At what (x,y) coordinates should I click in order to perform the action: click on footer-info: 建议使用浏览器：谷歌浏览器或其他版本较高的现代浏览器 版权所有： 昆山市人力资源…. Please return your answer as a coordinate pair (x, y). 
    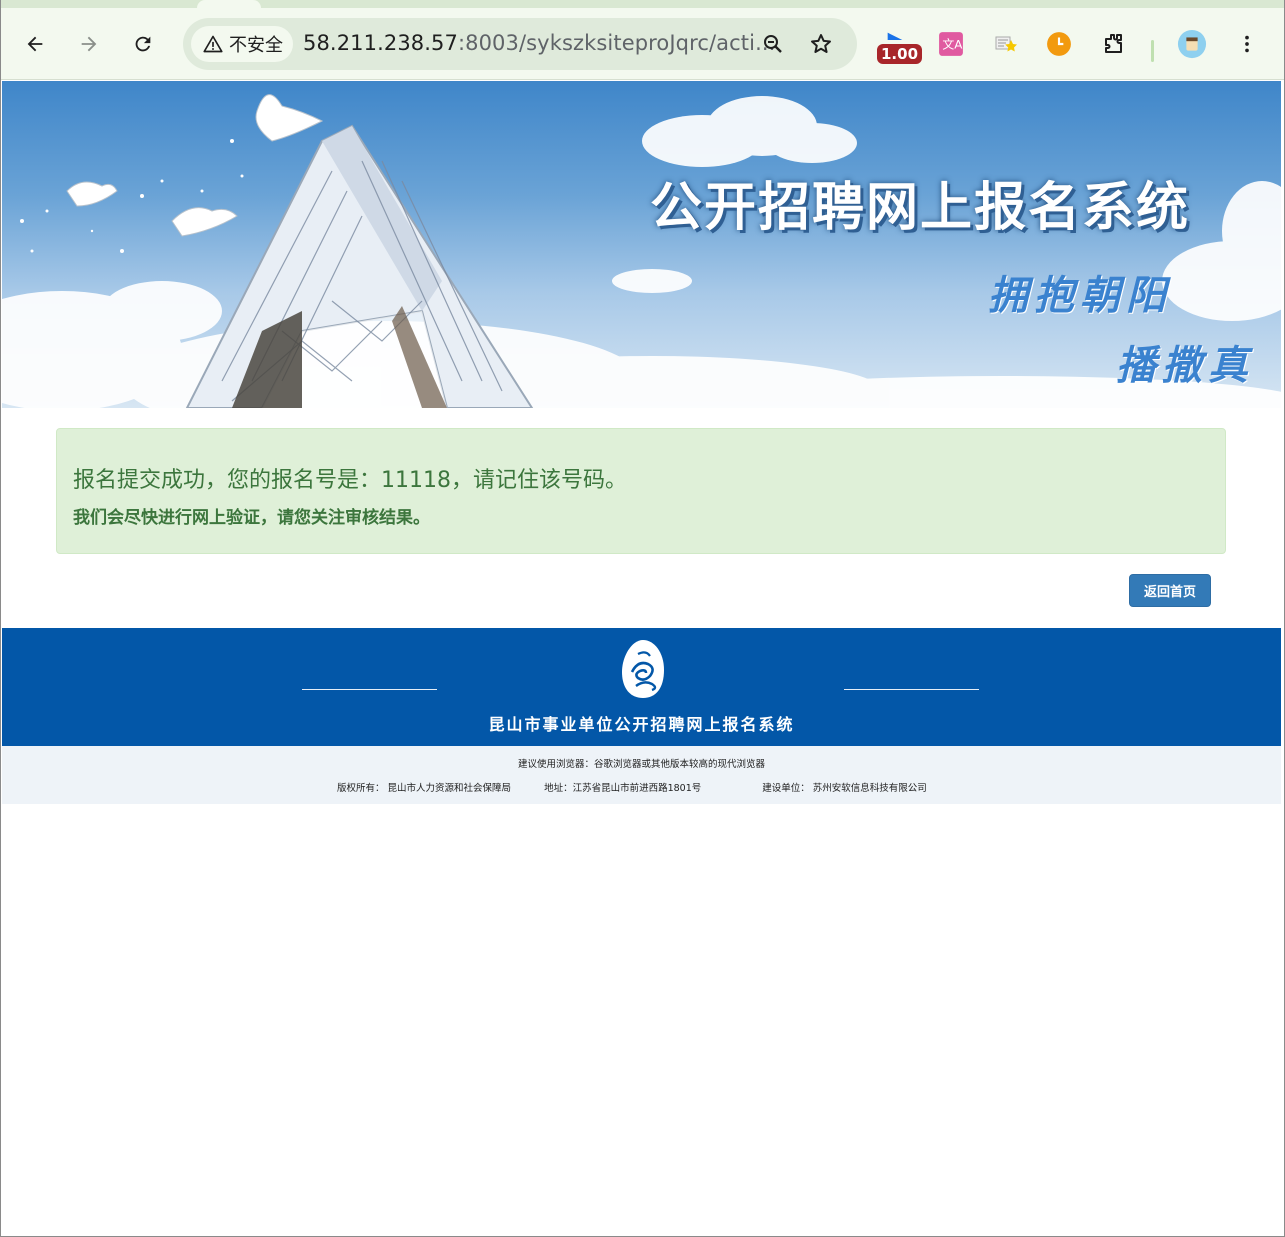
    Looking at the image, I should click on (641, 775).